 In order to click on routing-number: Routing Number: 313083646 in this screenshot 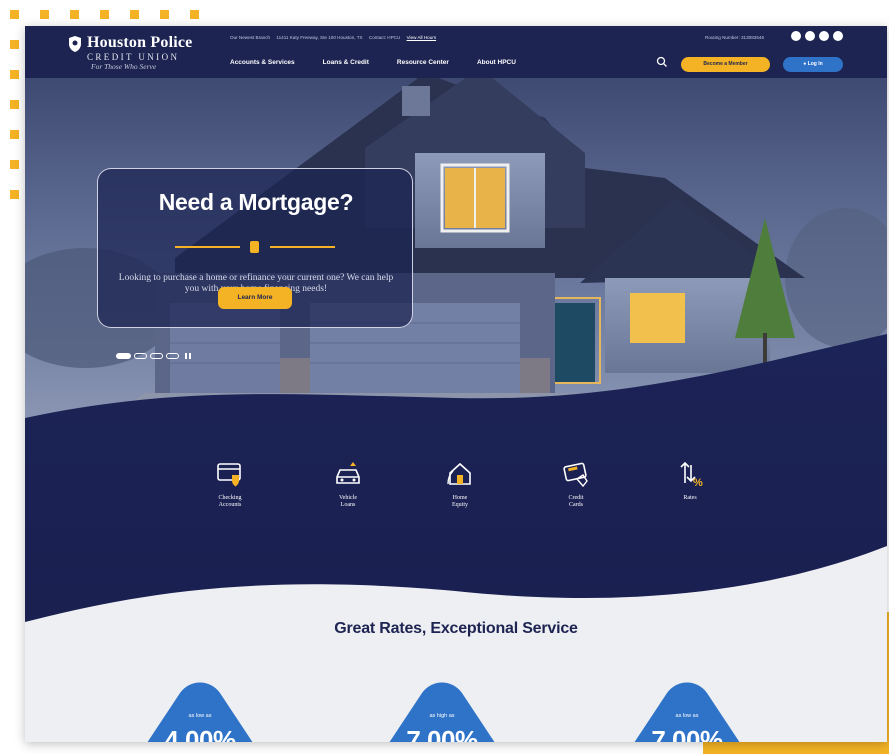, I will do `click(734, 37)`.